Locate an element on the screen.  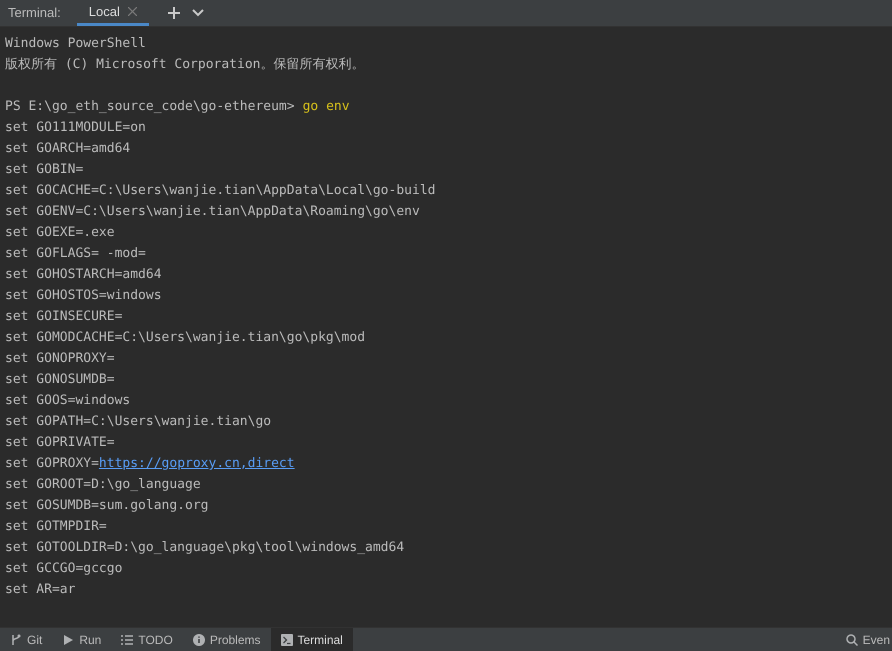
tool-window-button: Terminal is located at coordinates (311, 639).